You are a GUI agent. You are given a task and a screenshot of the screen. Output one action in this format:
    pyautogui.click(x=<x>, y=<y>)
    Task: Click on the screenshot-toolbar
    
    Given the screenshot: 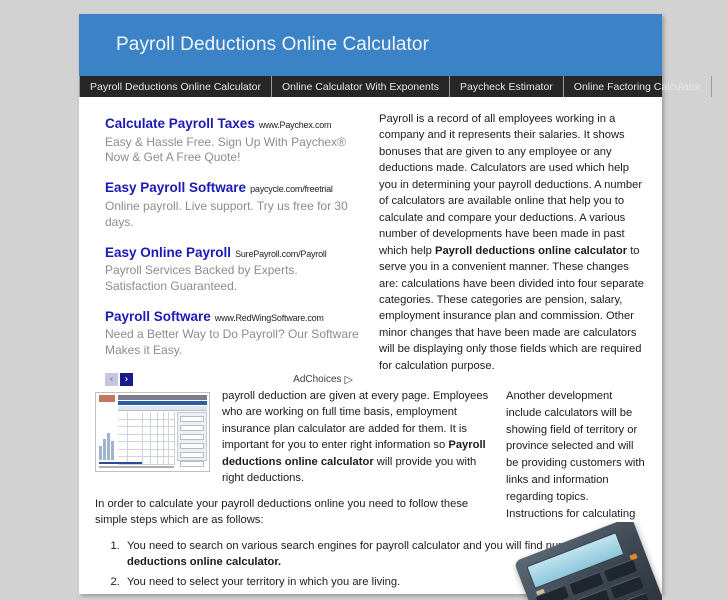 What is the action you would take?
    pyautogui.click(x=162, y=408)
    